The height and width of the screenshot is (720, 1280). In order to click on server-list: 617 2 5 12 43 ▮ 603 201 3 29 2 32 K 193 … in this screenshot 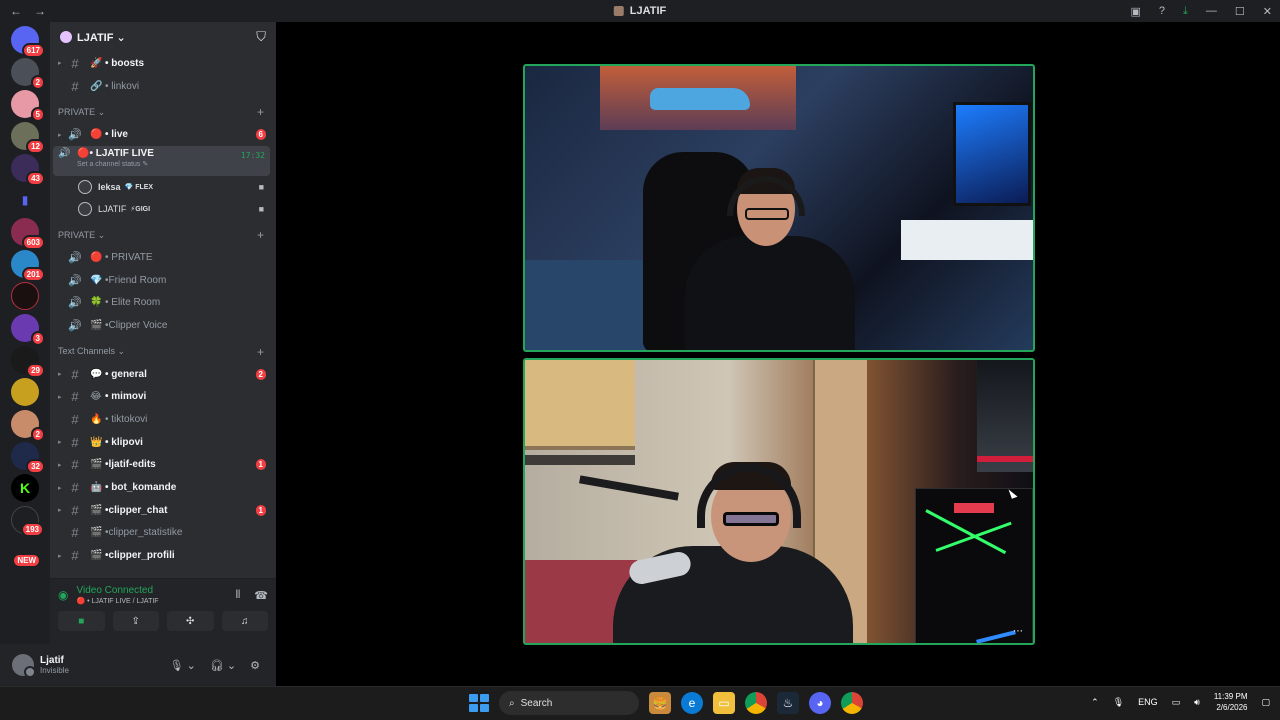, I will do `click(25, 354)`.